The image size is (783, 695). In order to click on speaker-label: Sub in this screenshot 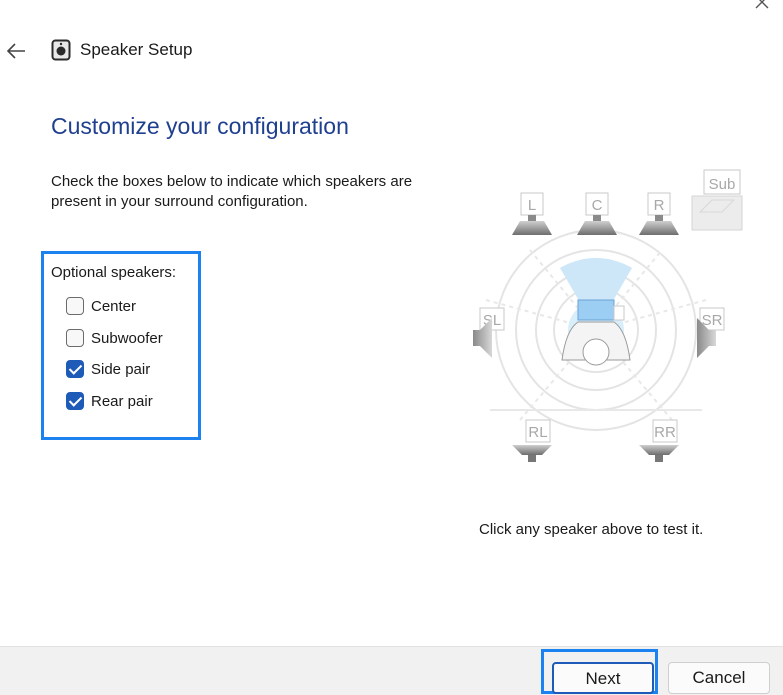, I will do `click(722, 184)`.